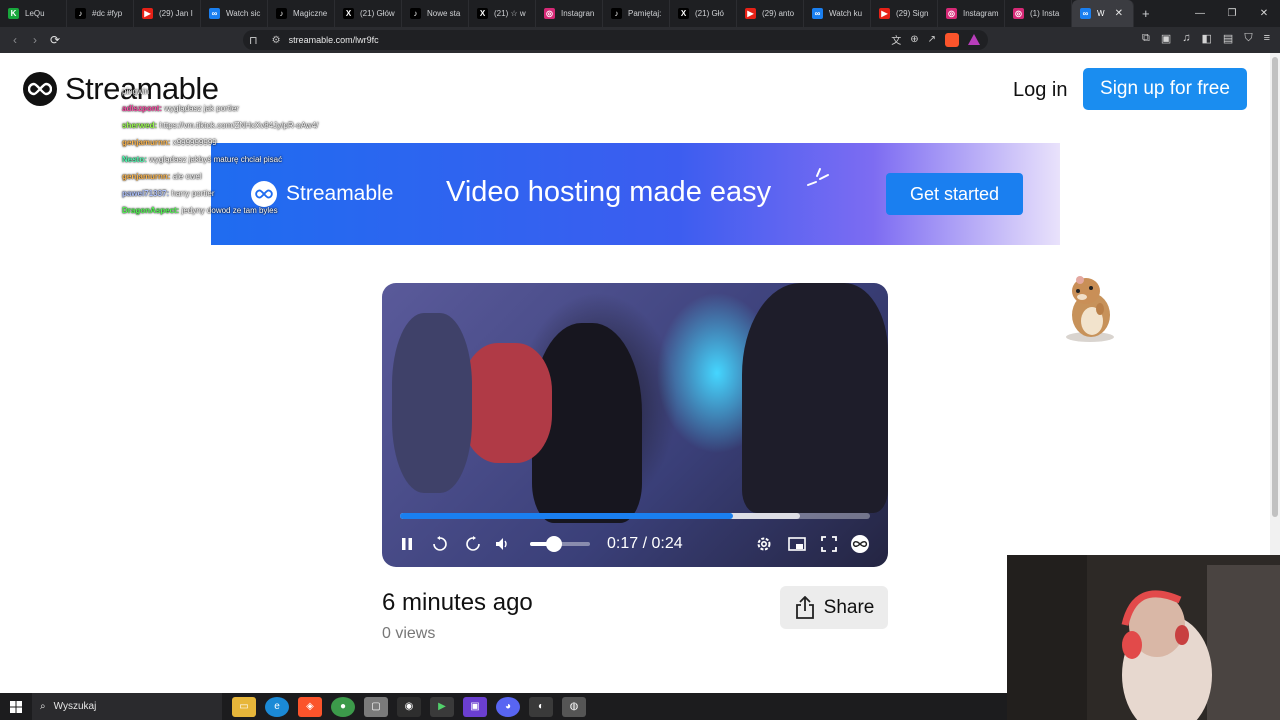 Image resolution: width=1280 pixels, height=720 pixels. Describe the element at coordinates (1085, 13) in the screenshot. I see `tab-favicon-icon: ∞` at that location.